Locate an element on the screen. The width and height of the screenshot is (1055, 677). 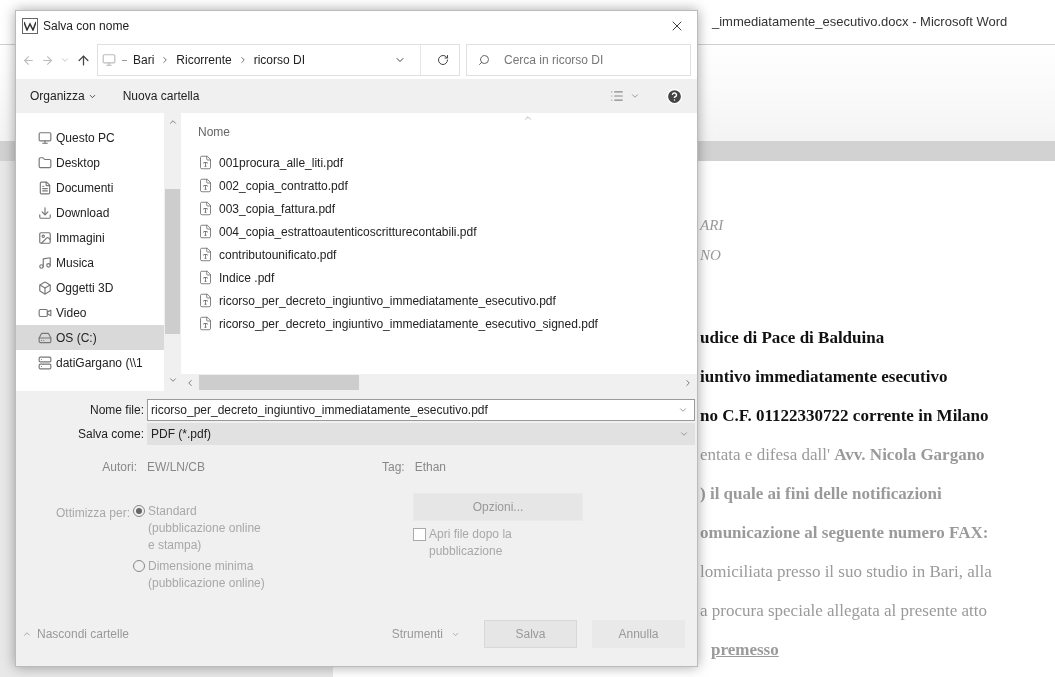
file-row: 003_copia_fattura.pdf is located at coordinates (447, 208).